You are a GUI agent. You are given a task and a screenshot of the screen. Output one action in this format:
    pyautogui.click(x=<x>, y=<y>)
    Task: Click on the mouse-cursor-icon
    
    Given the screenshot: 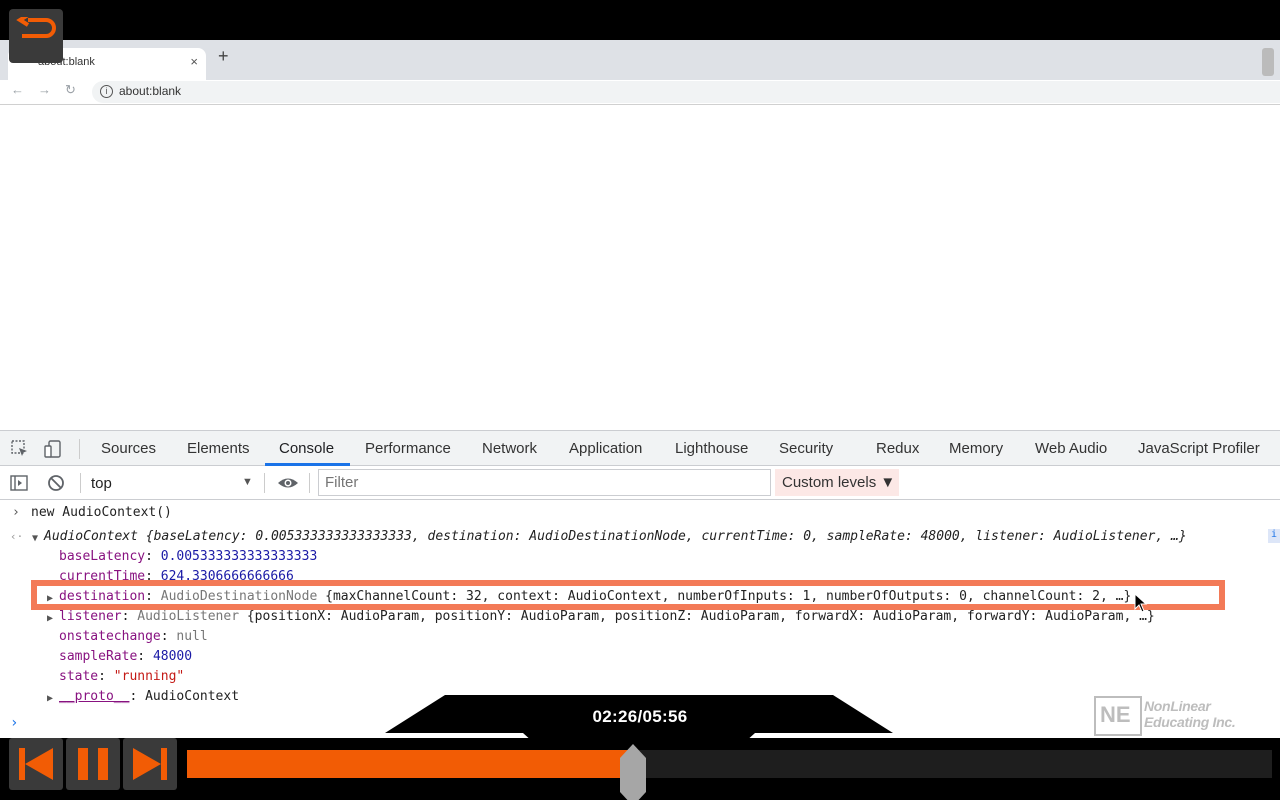 What is the action you would take?
    pyautogui.click(x=1141, y=603)
    